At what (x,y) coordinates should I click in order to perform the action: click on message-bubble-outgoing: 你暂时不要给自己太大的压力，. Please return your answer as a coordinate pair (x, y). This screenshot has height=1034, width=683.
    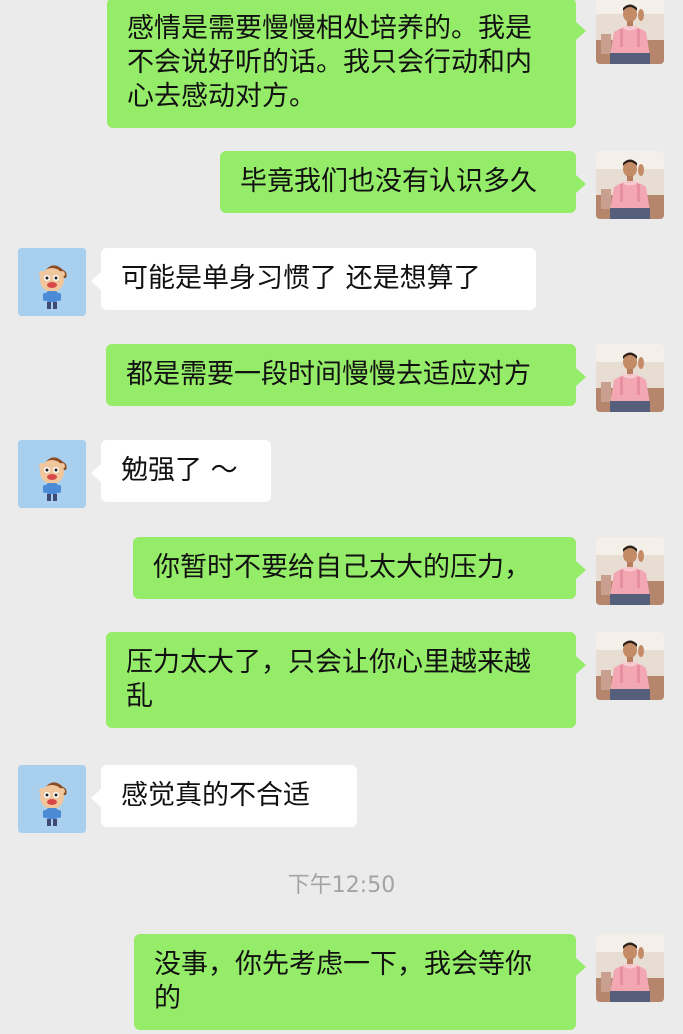
    Looking at the image, I should click on (359, 568).